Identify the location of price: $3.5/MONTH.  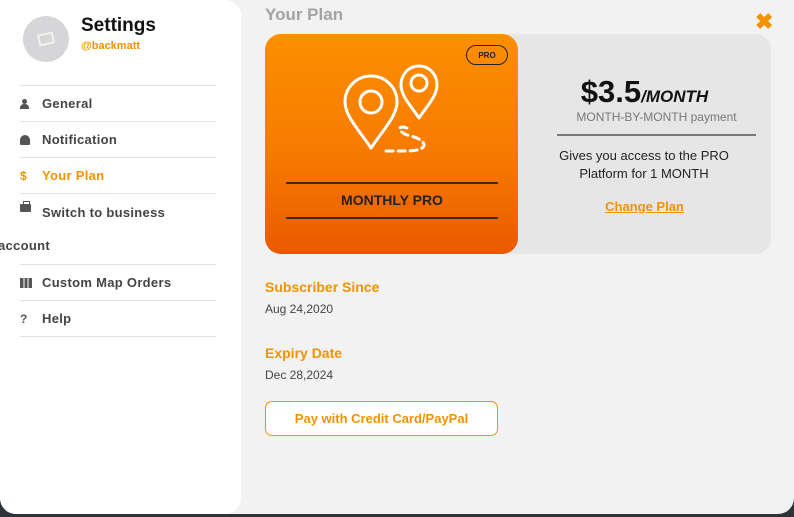
(644, 92).